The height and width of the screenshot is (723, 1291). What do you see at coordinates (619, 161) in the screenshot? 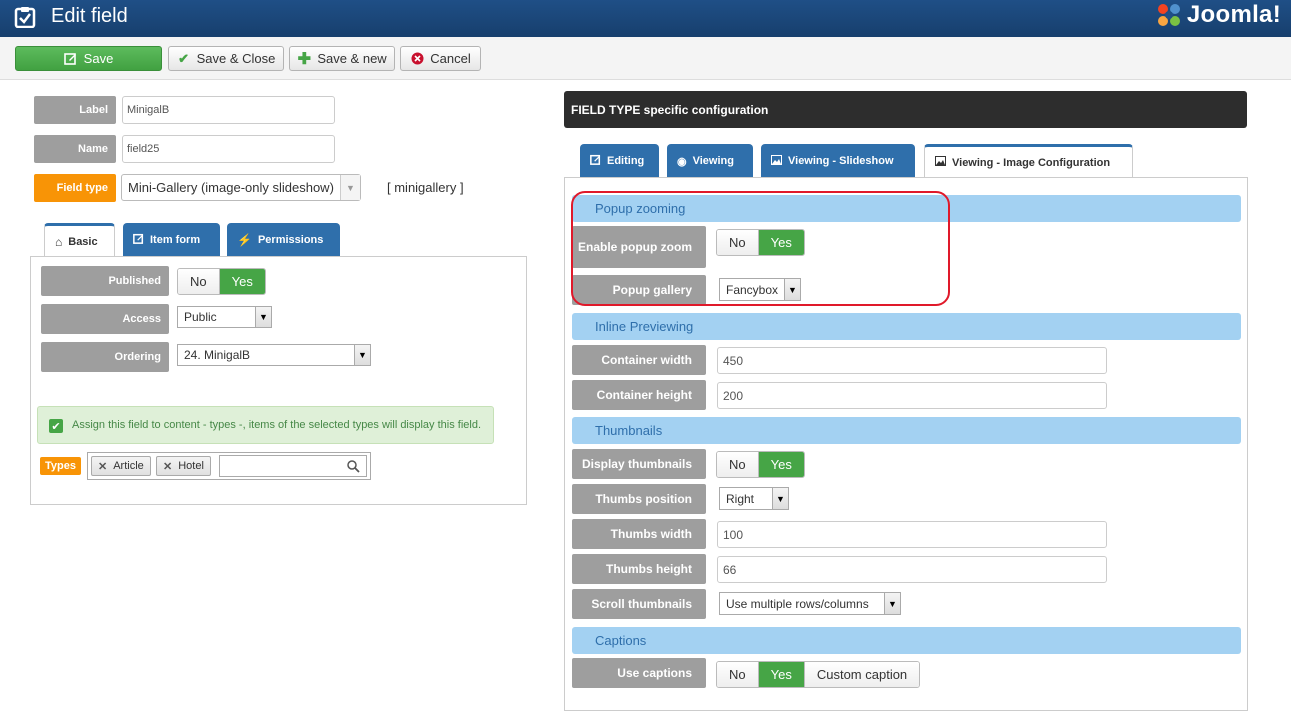
I see `tab-editing: Editing` at bounding box center [619, 161].